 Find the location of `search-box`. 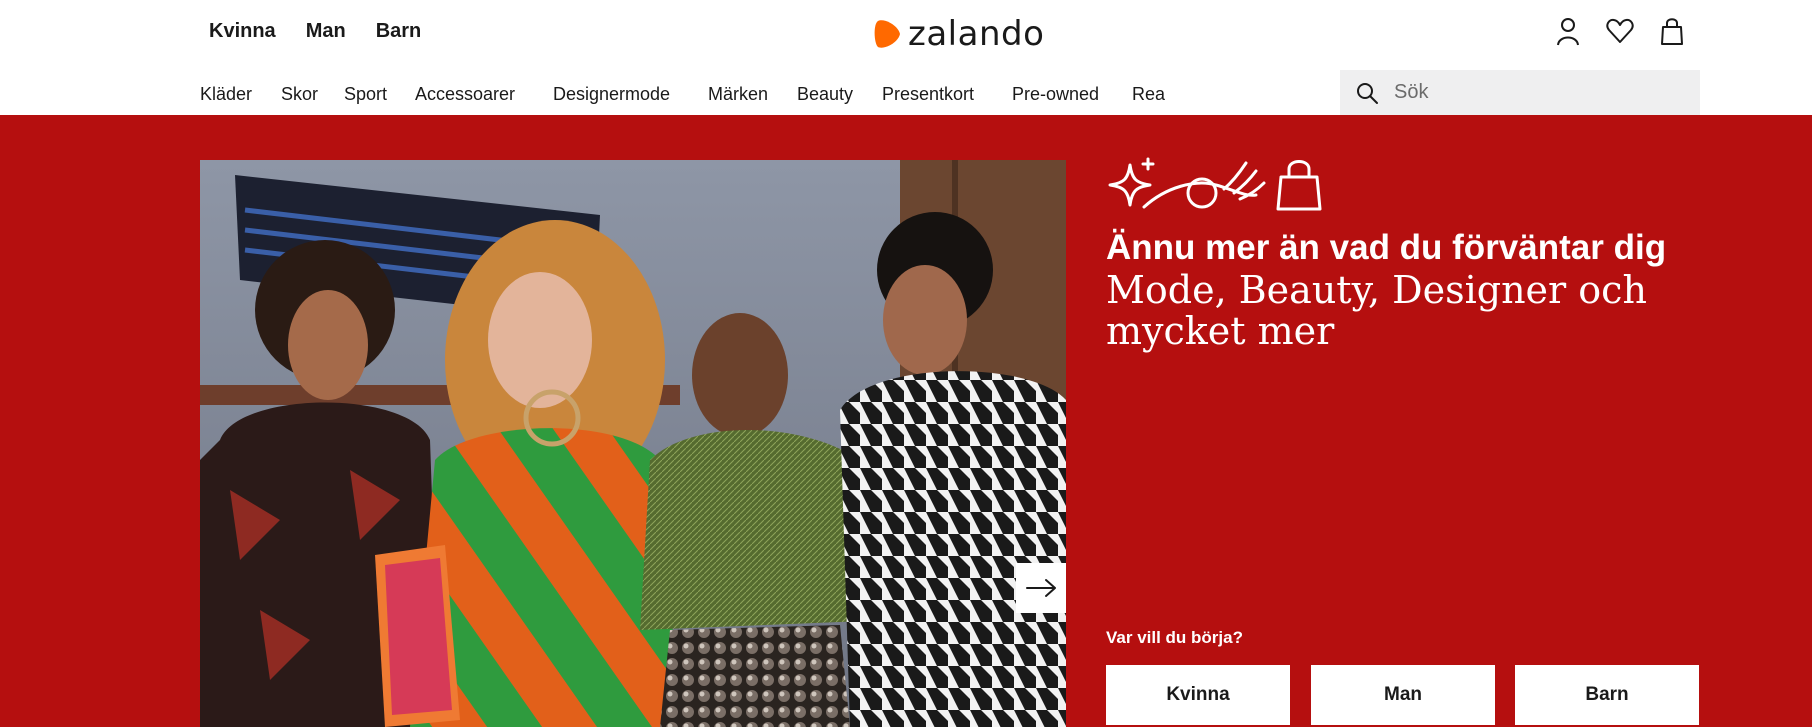

search-box is located at coordinates (1520, 92).